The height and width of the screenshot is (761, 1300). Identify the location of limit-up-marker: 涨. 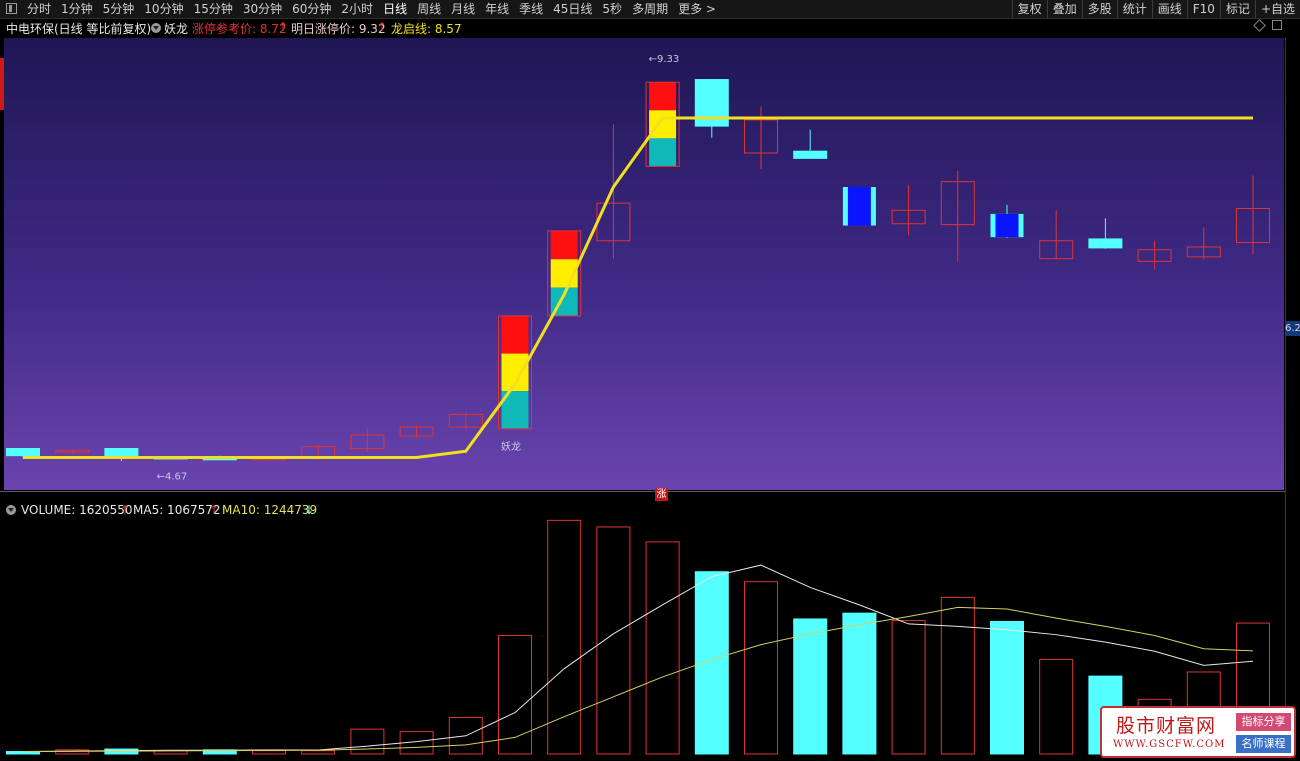
(661, 494).